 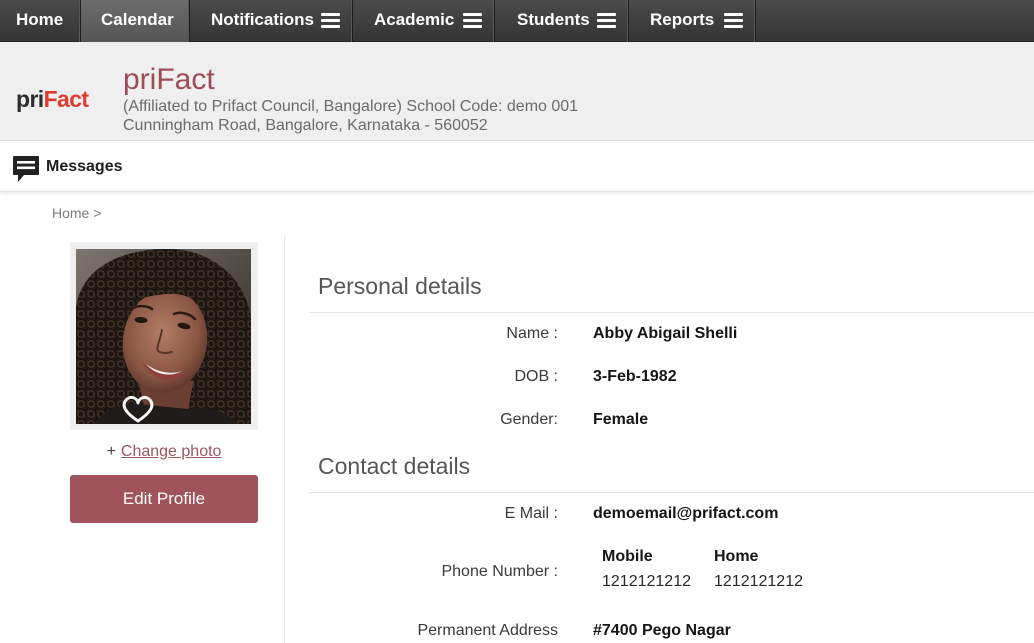 I want to click on nav-item-students: Students, so click(x=562, y=21).